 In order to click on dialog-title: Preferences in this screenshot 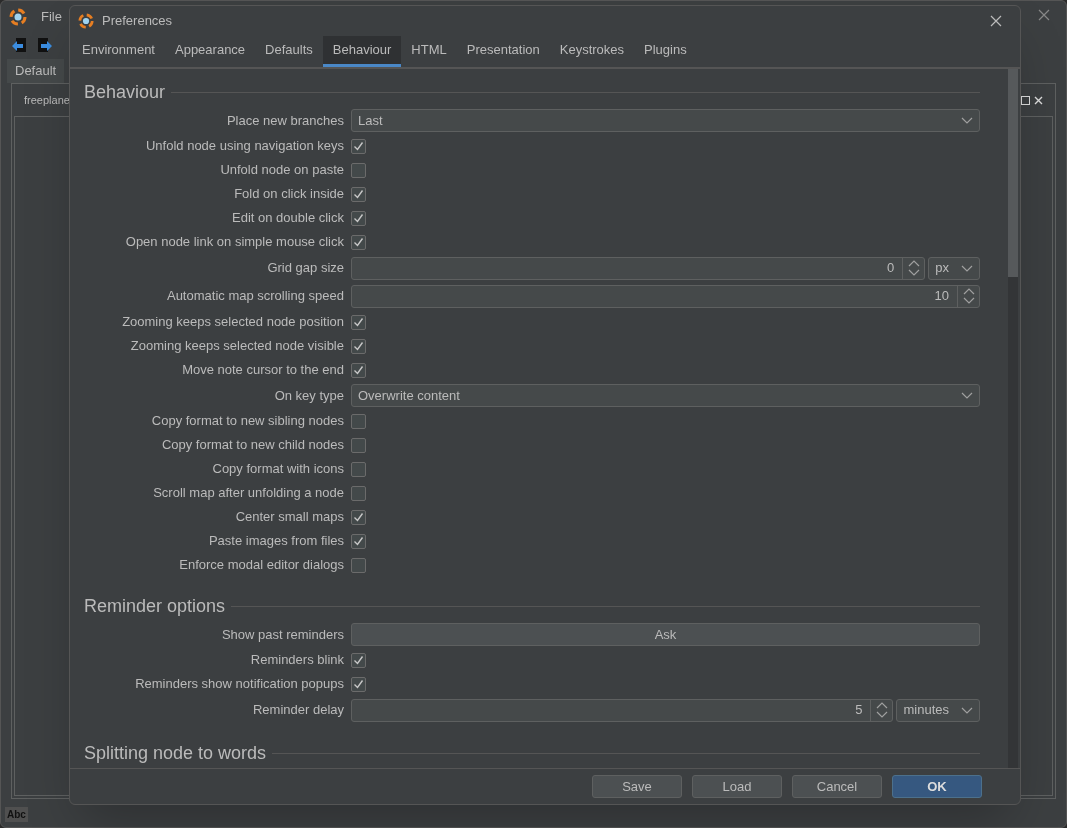, I will do `click(138, 21)`.